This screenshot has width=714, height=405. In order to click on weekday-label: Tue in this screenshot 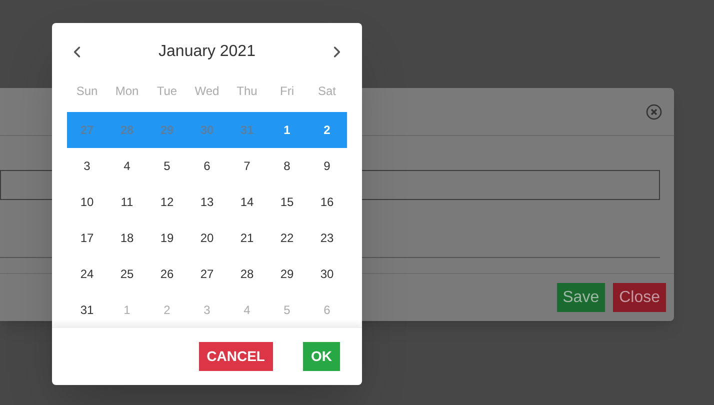, I will do `click(167, 91)`.